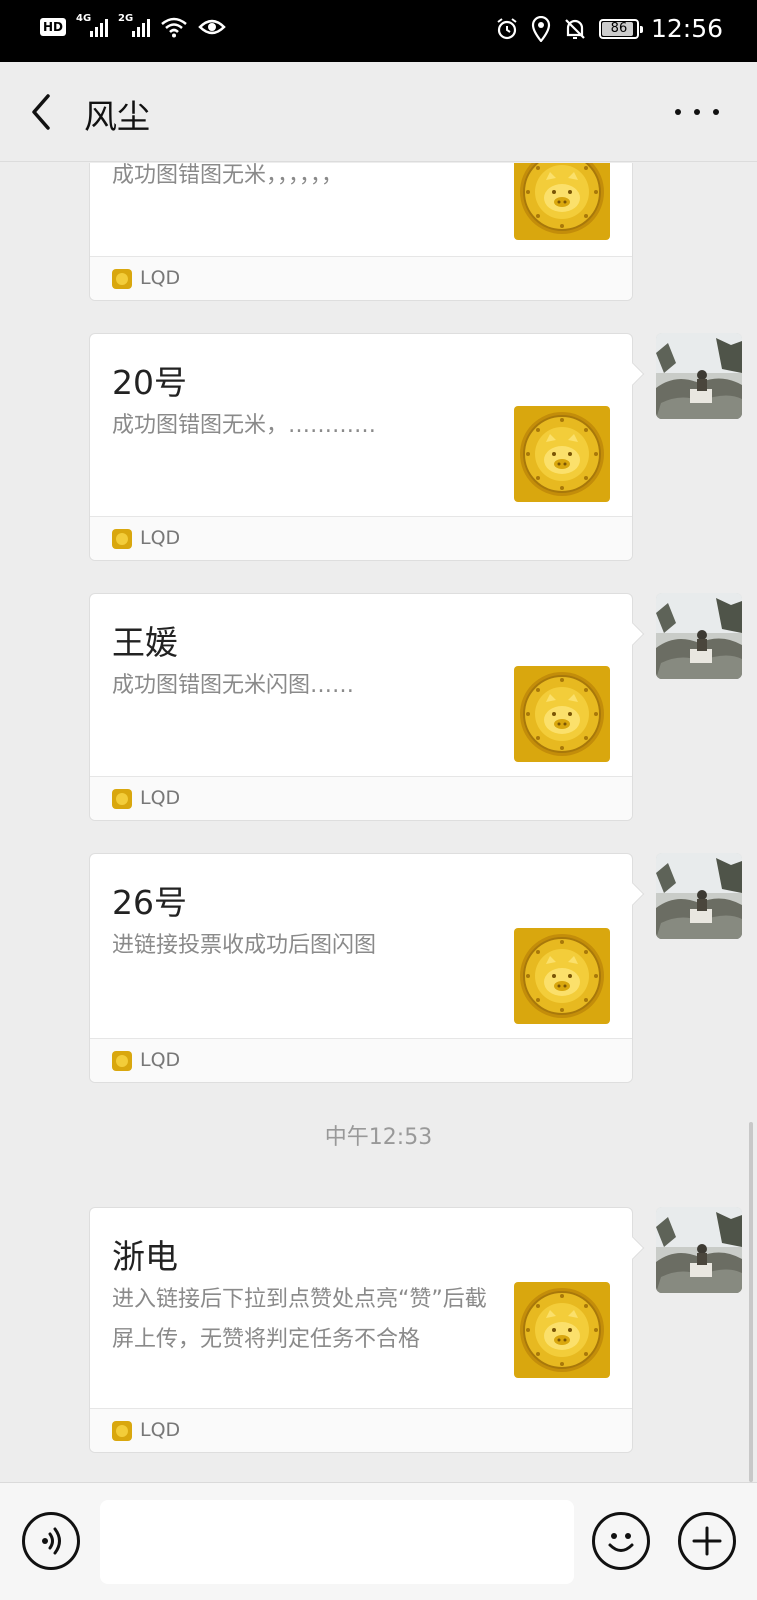 Image resolution: width=757 pixels, height=1600 pixels. I want to click on card-description: 进链接投票收成功后图闪图, so click(244, 945).